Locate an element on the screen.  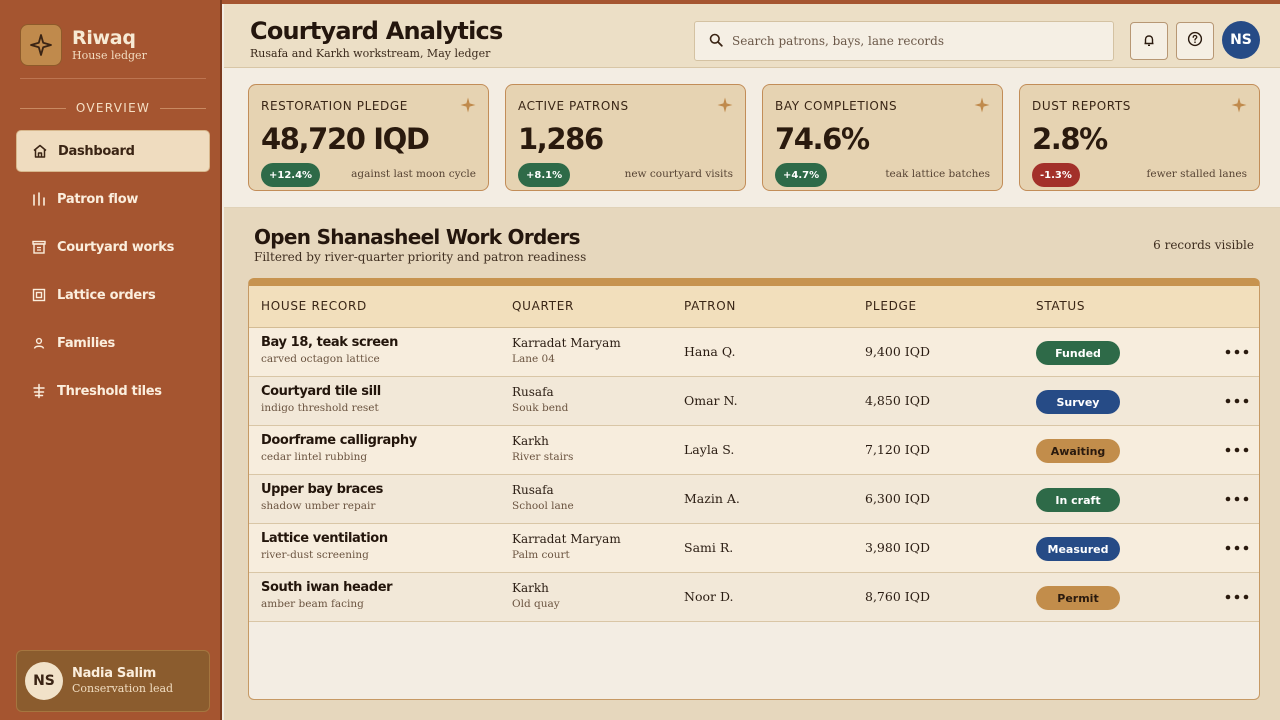
record-description: amber beam facing is located at coordinates (312, 604).